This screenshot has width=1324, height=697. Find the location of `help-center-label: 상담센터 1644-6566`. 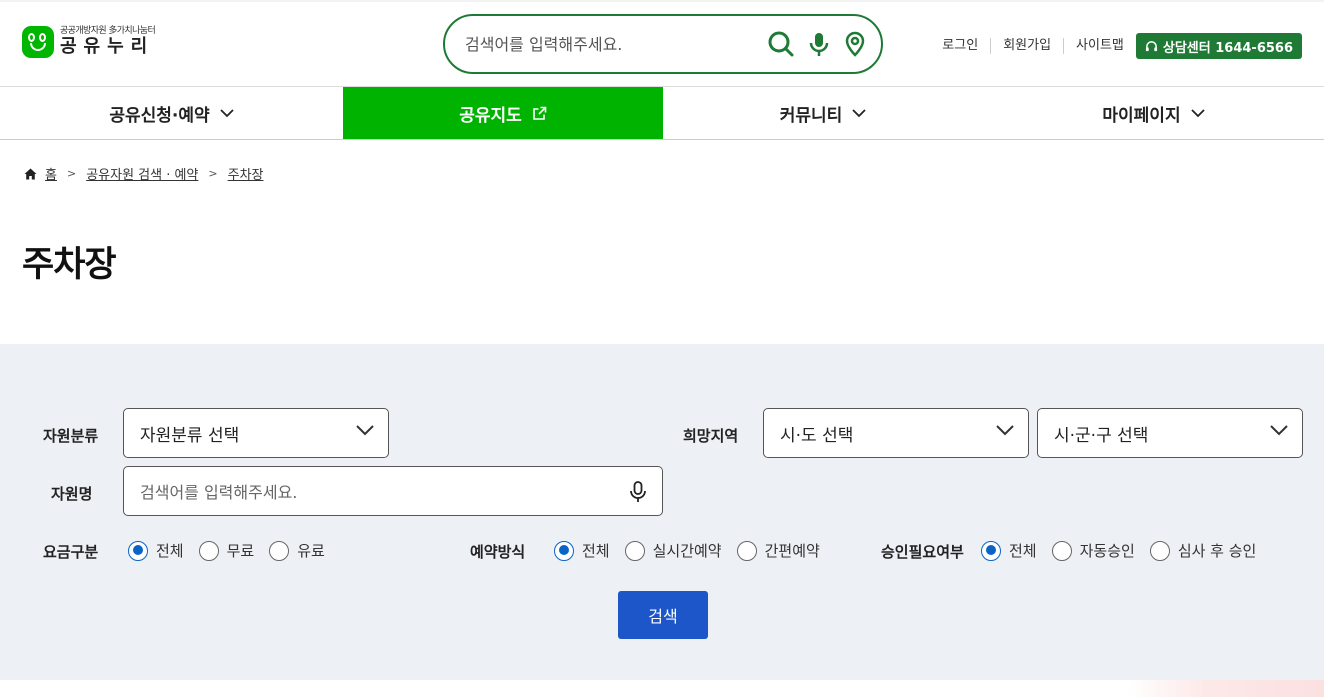

help-center-label: 상담센터 1644-6566 is located at coordinates (1227, 48).